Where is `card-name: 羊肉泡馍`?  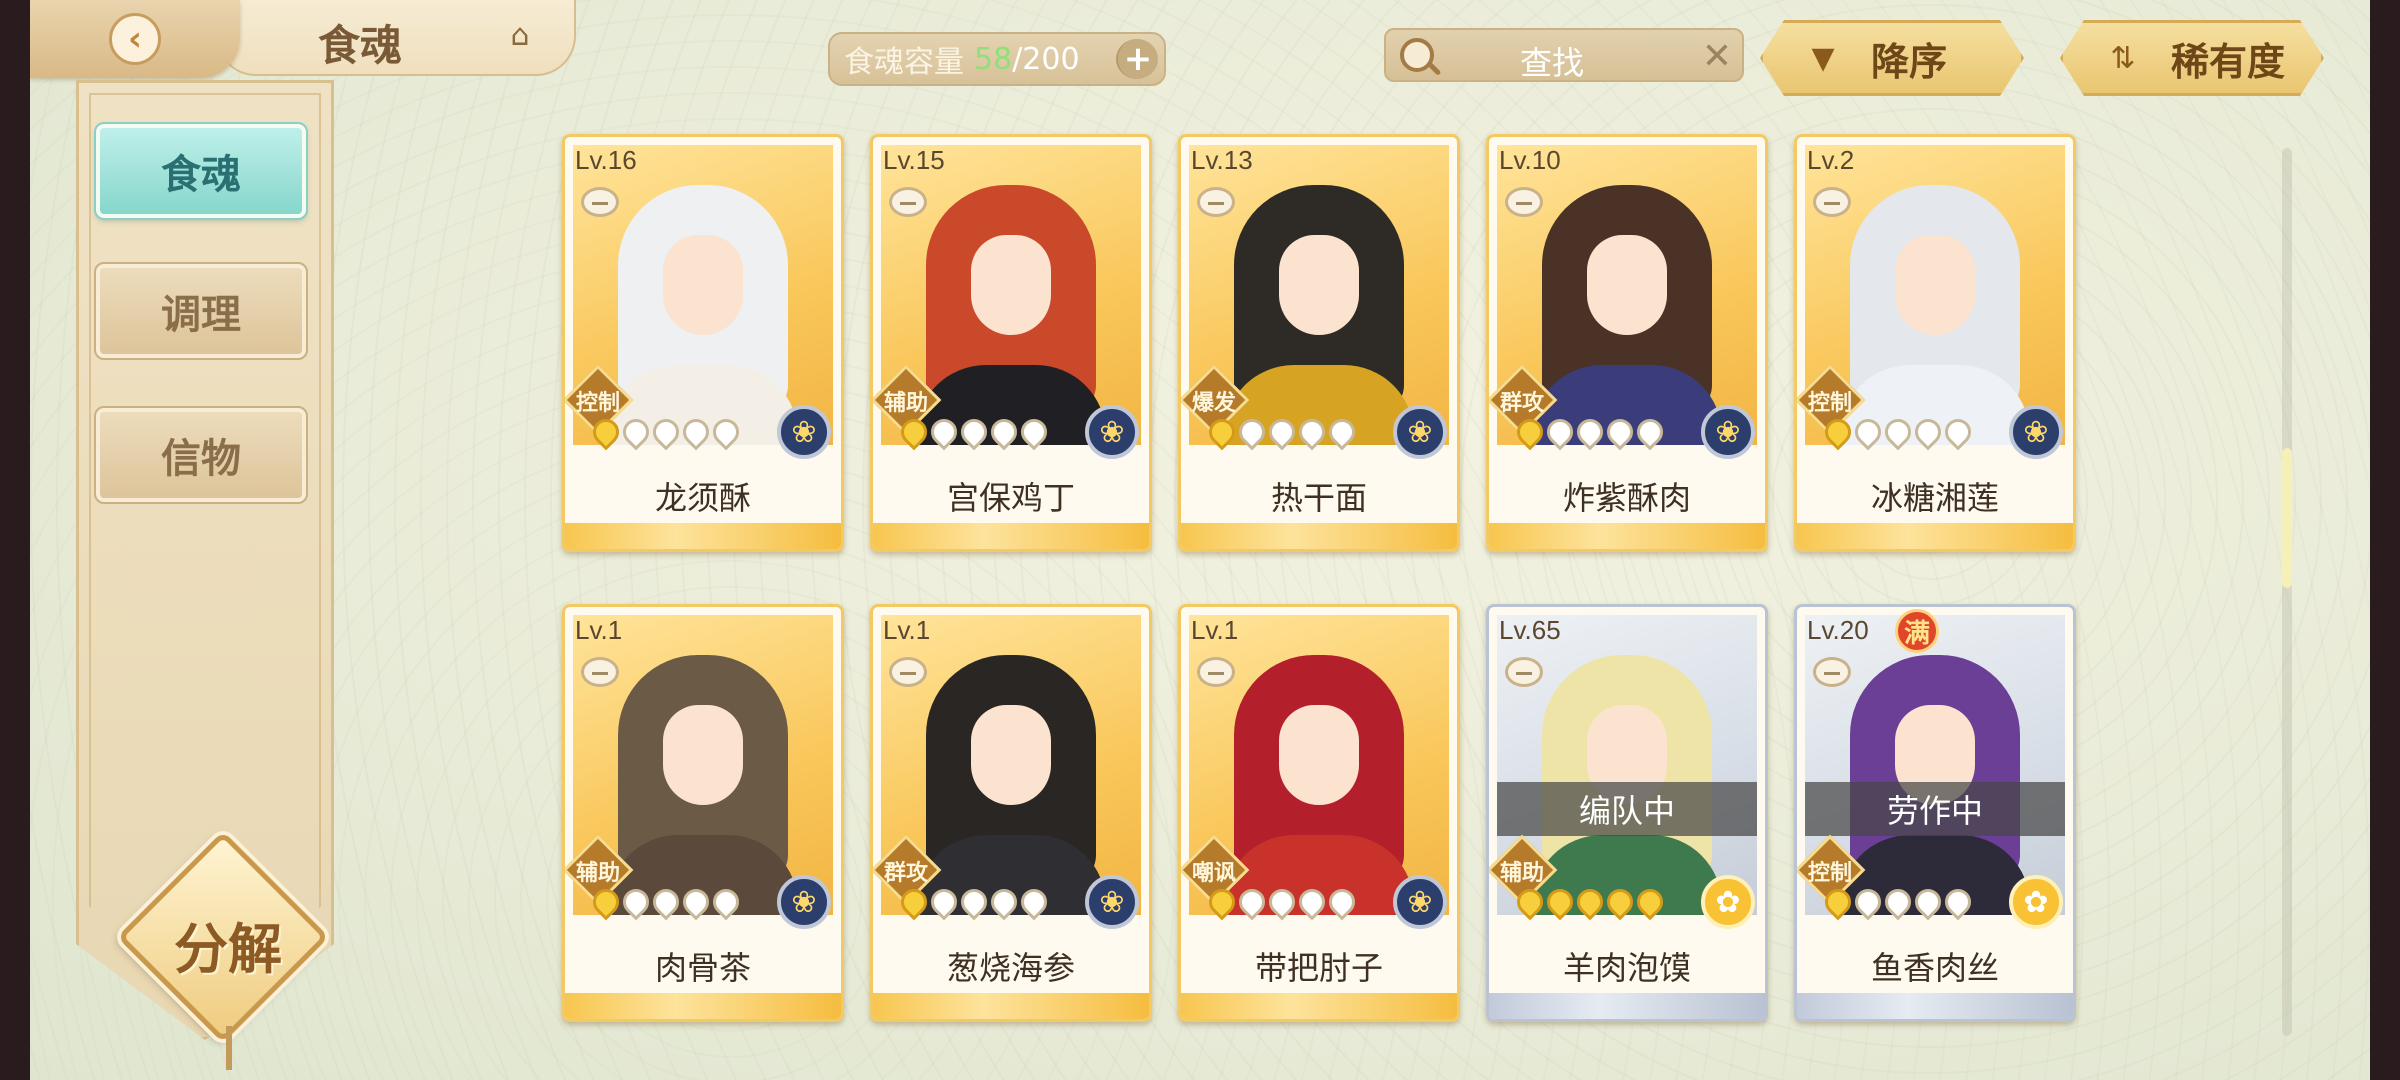
card-name: 羊肉泡馍 is located at coordinates (1626, 968).